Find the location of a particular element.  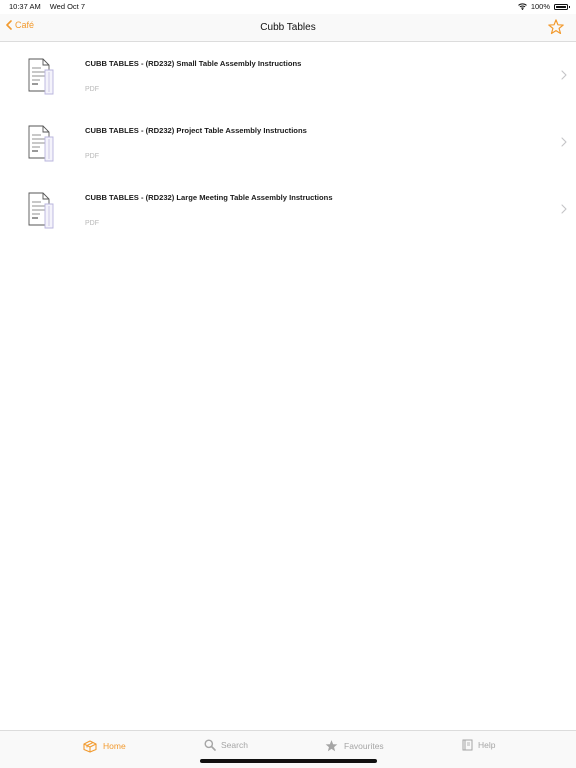

tab-search-label: Search is located at coordinates (234, 745).